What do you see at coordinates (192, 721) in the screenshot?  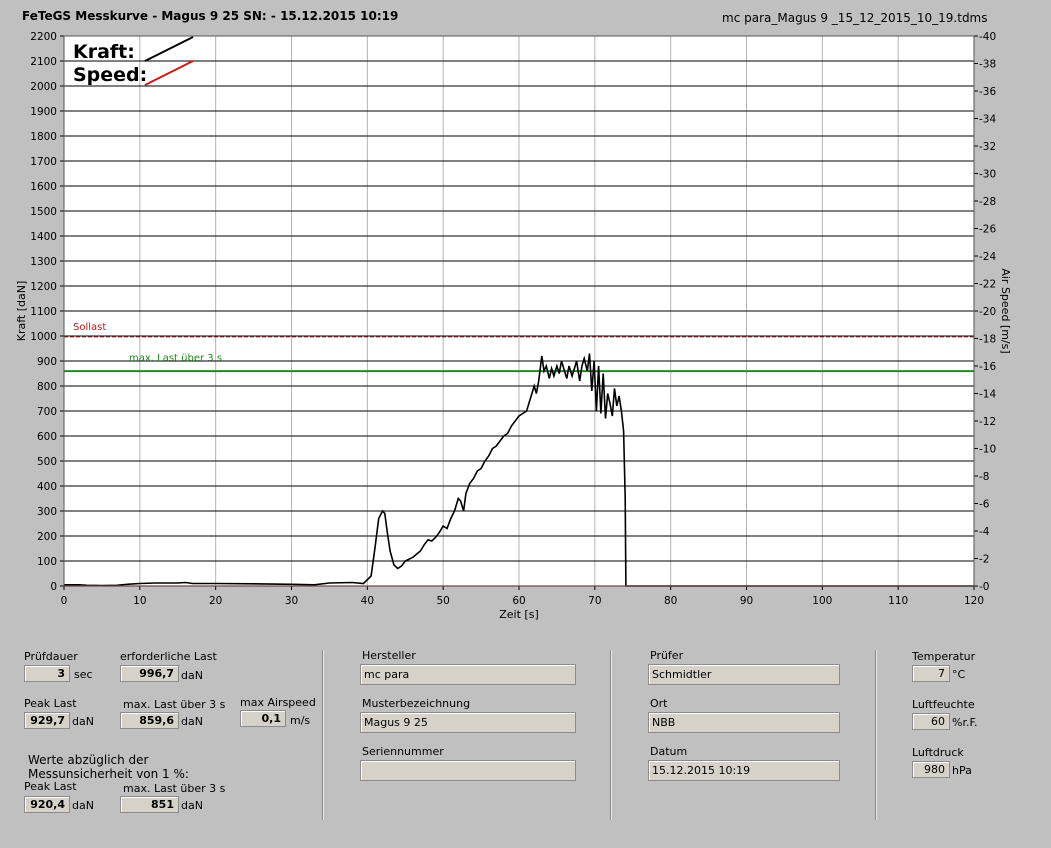 I see `max-last-unit: daN` at bounding box center [192, 721].